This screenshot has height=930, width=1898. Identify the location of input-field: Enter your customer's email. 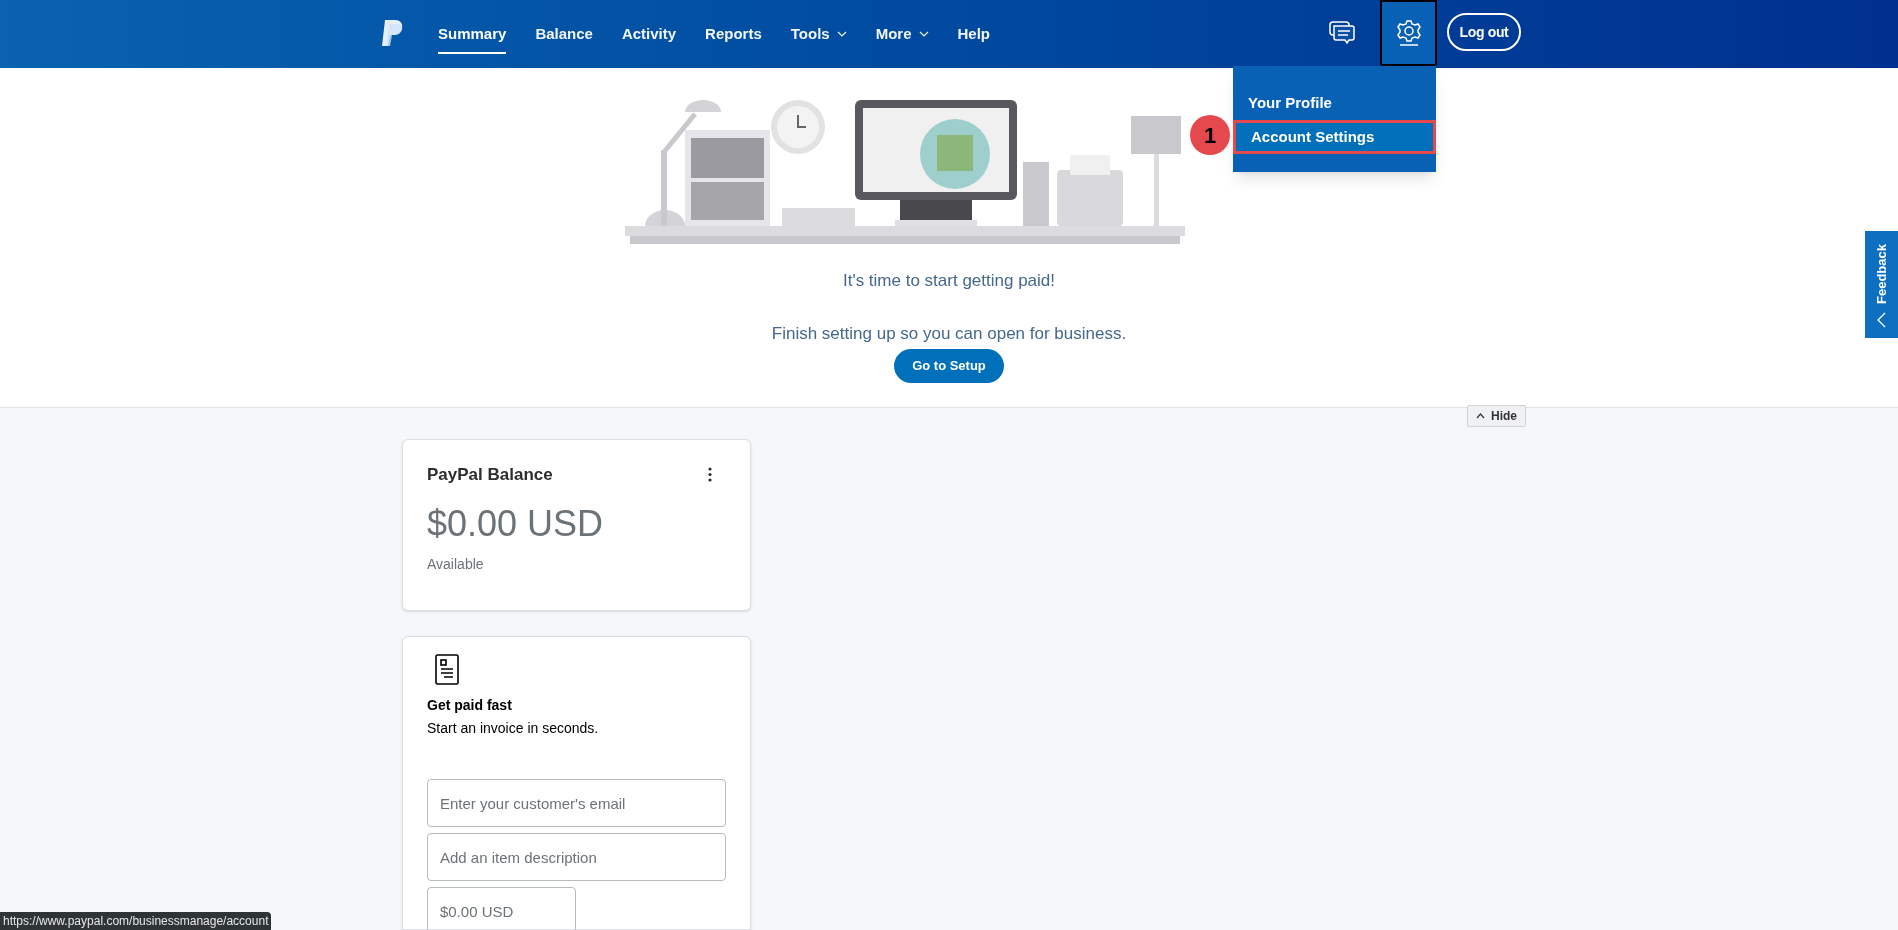
(576, 803).